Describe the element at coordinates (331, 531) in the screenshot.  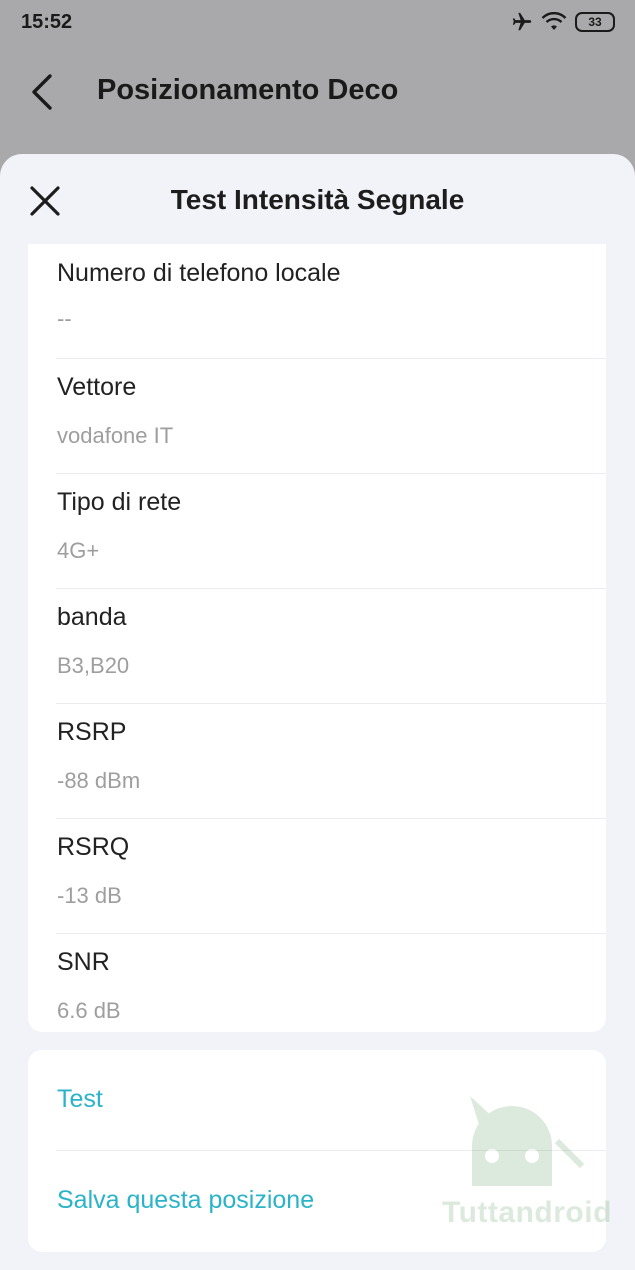
I see `info-row-network-type: Tipo di rete 4G+` at that location.